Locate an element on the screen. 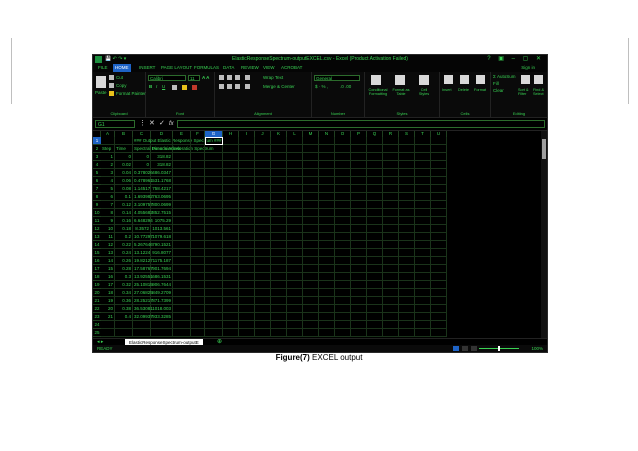 This screenshot has height=451, width=638. cell-q12 is located at coordinates (375, 229).